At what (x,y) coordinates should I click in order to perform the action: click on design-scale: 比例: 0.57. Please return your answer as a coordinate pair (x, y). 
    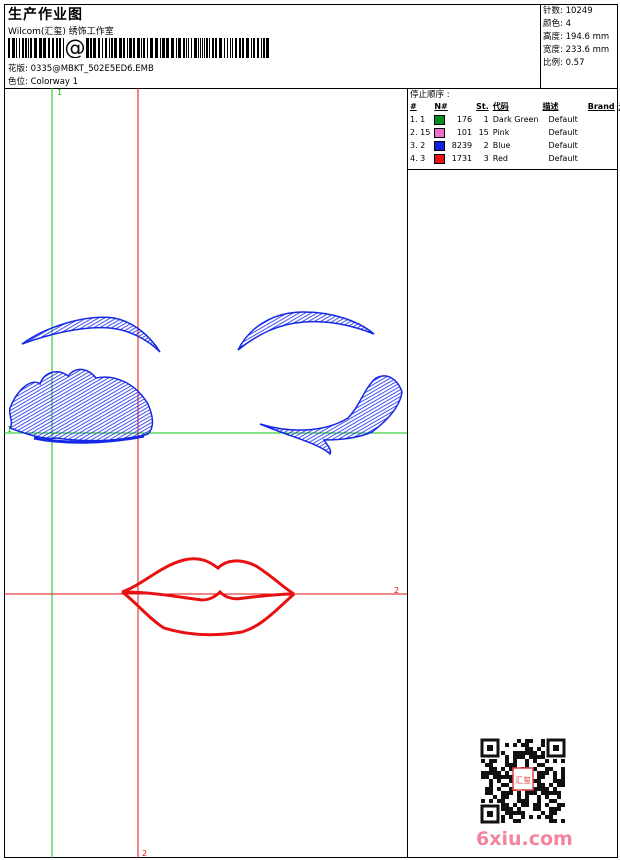
    Looking at the image, I should click on (564, 63).